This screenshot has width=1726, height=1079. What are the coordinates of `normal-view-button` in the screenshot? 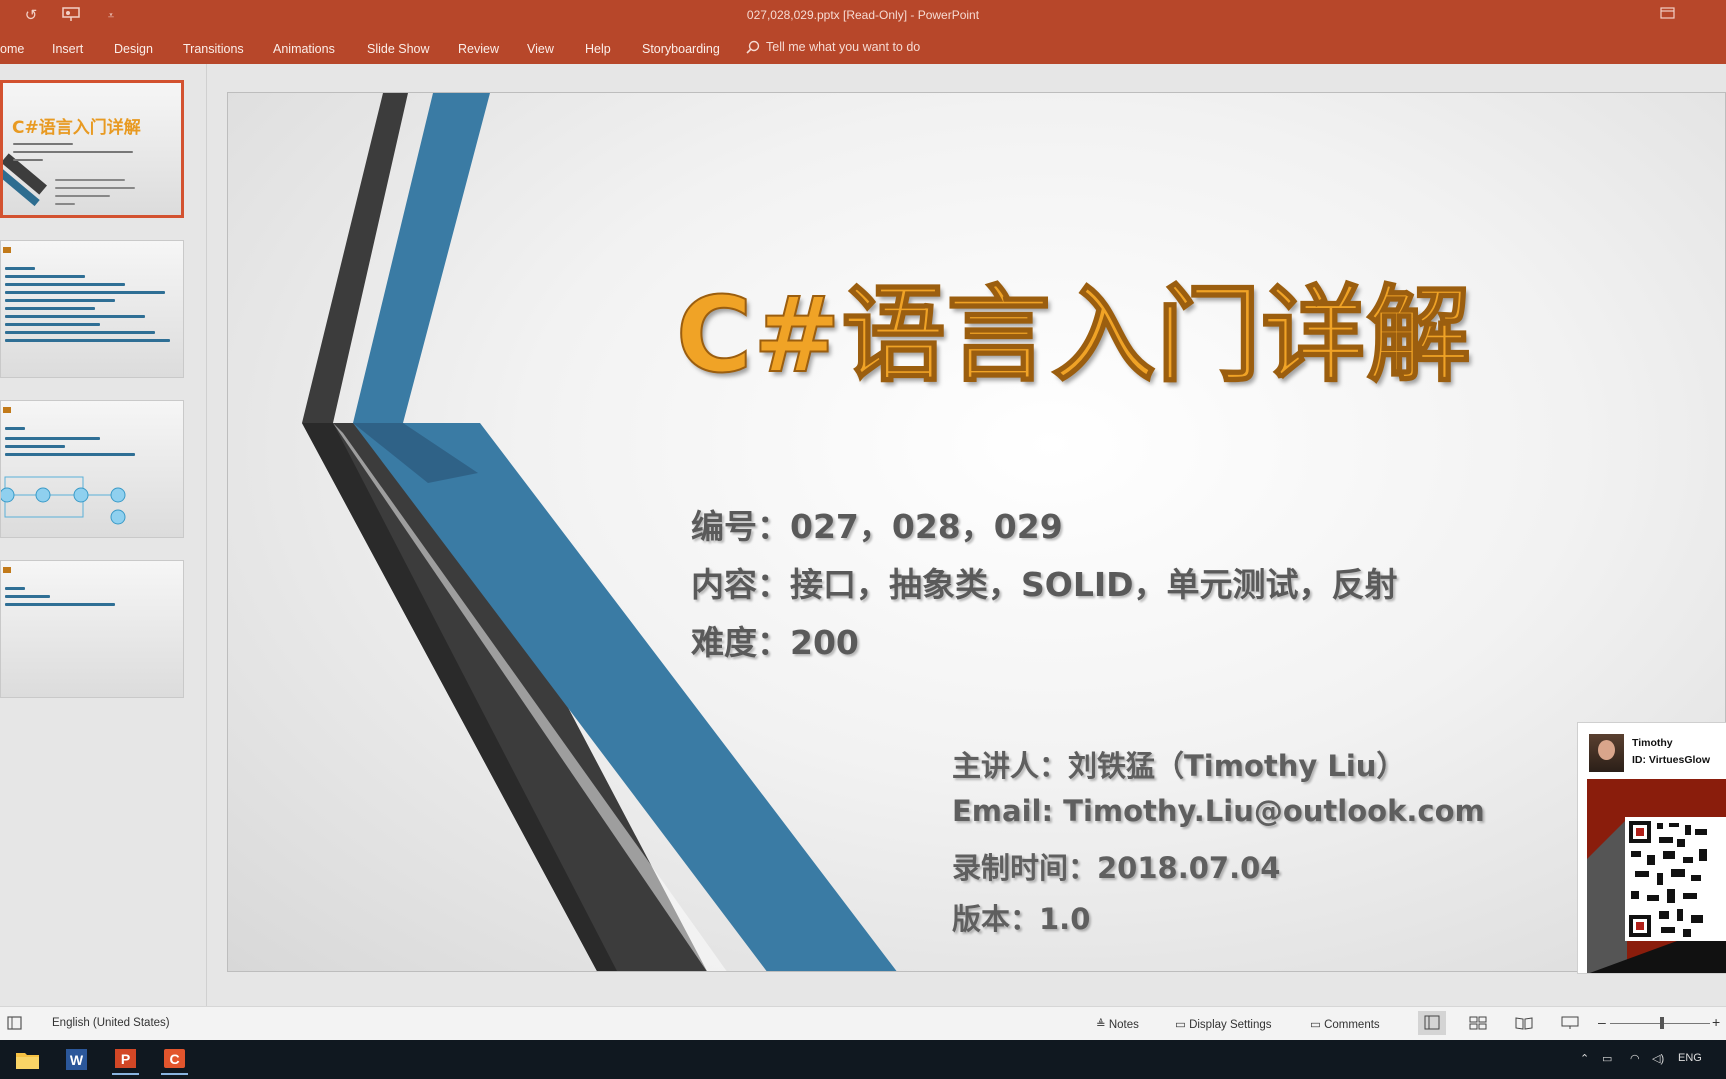 It's located at (1432, 1023).